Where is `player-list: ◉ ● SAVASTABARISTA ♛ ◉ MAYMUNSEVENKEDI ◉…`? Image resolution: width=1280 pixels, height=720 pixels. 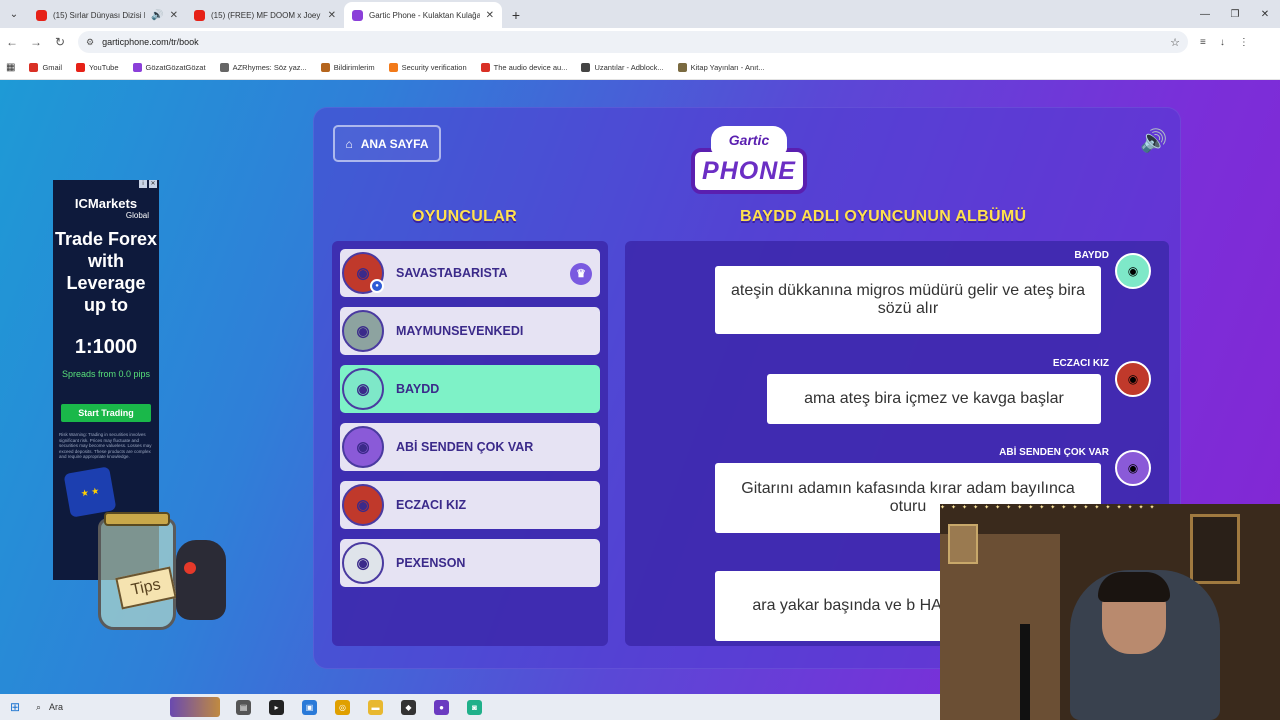
player-list: ◉ ● SAVASTABARISTA ♛ ◉ MAYMUNSEVENKEDI ◉… is located at coordinates (470, 443).